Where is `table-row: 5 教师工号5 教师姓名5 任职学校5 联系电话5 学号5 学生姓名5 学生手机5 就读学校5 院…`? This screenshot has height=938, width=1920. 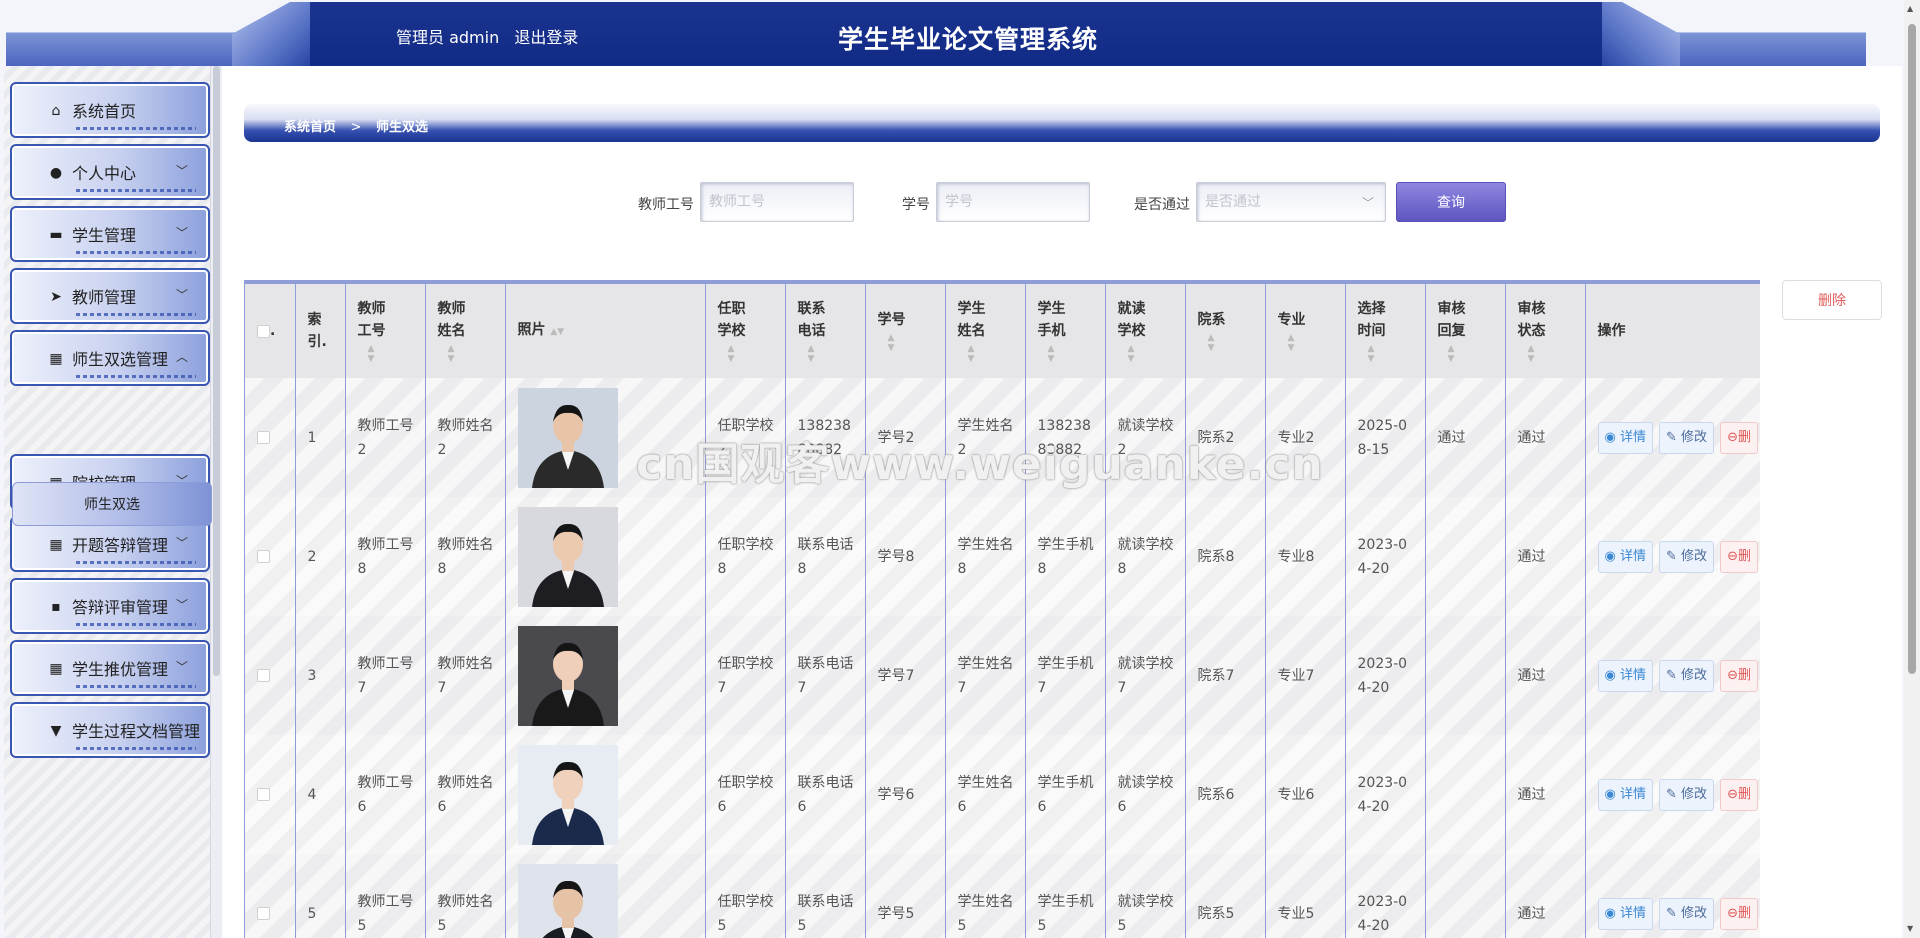 table-row: 5 教师工号5 教师姓名5 任职学校5 联系电话5 学号5 学生姓名5 学生手机5 就读学校5 院… is located at coordinates (1002, 896).